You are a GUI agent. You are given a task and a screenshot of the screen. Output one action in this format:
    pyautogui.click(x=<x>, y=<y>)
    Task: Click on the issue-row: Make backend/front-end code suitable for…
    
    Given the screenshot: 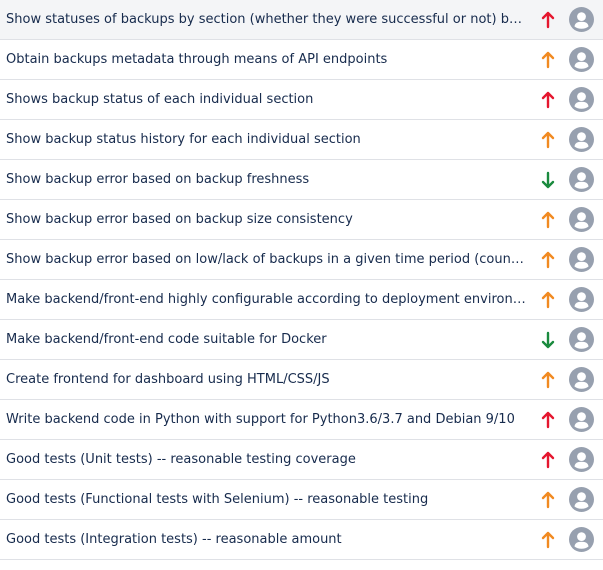 What is the action you would take?
    pyautogui.click(x=301, y=340)
    